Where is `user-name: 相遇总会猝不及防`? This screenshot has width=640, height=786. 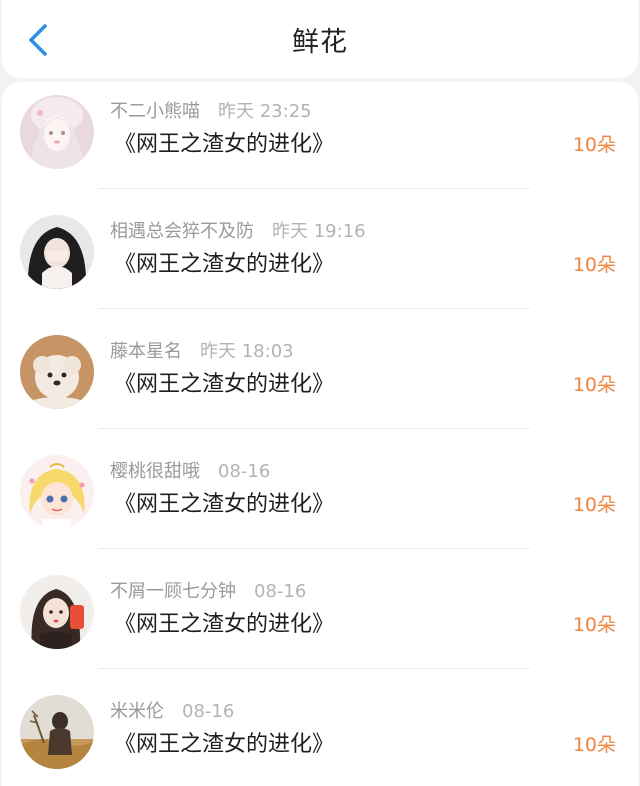 user-name: 相遇总会猝不及防 is located at coordinates (182, 231).